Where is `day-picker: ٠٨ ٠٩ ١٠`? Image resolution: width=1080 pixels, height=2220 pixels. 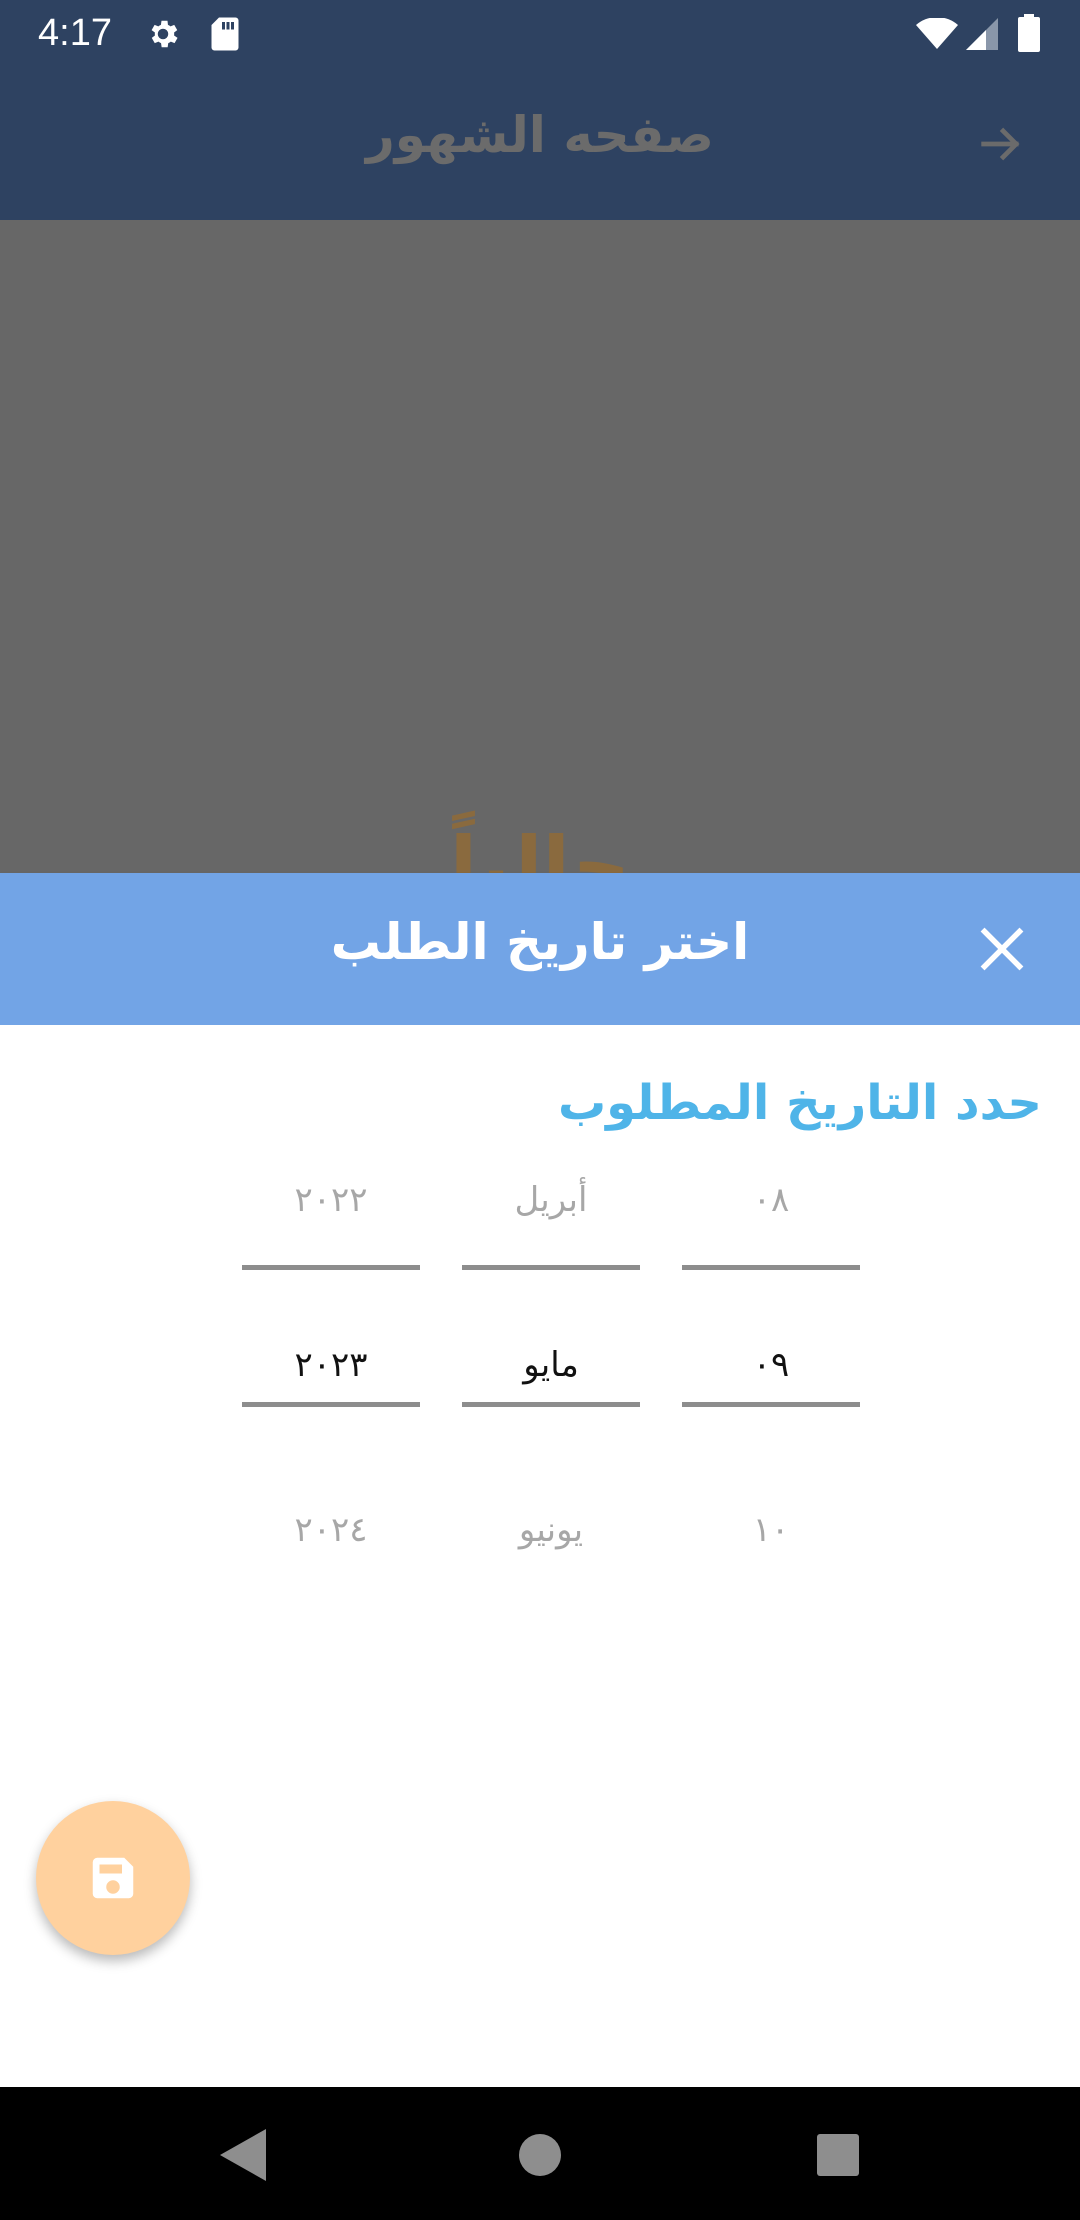
day-picker: ٠٨ ٠٩ ١٠ is located at coordinates (771, 1362).